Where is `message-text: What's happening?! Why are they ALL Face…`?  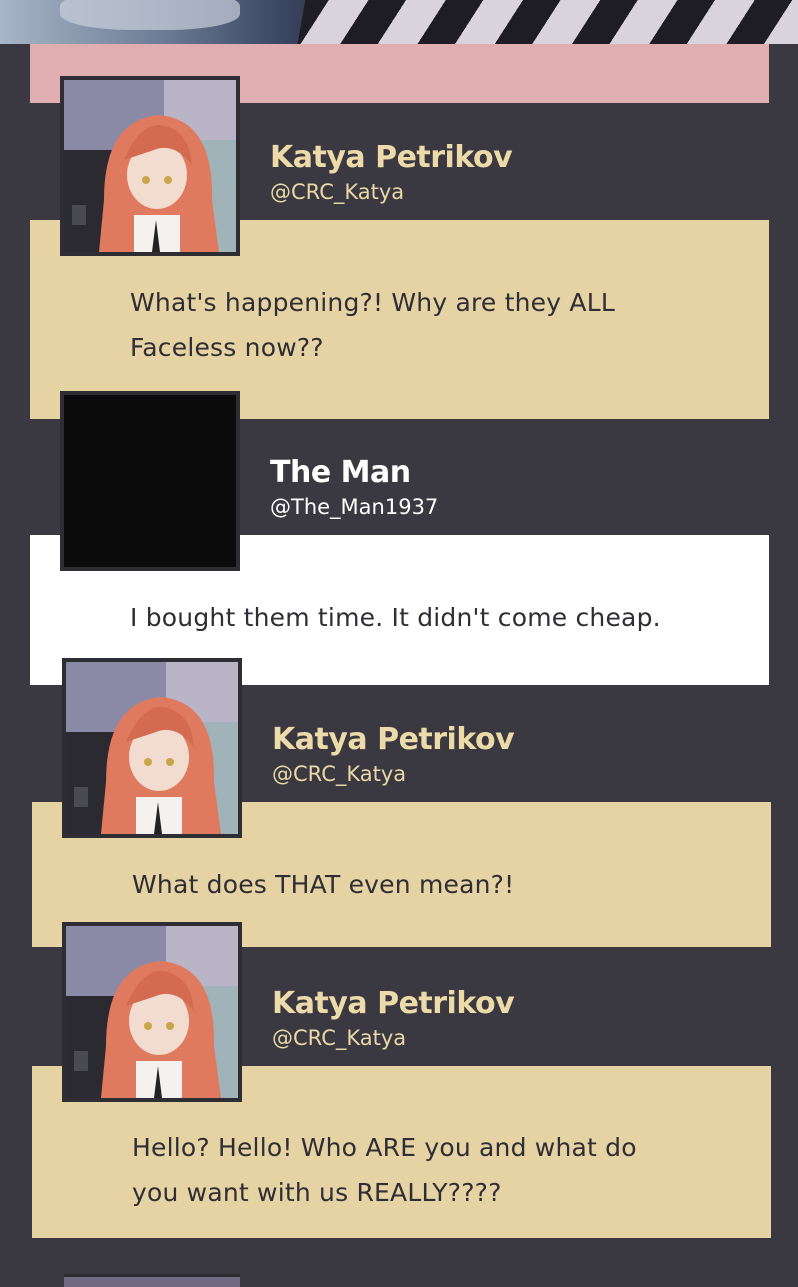 message-text: What's happening?! Why are they ALL Face… is located at coordinates (372, 325).